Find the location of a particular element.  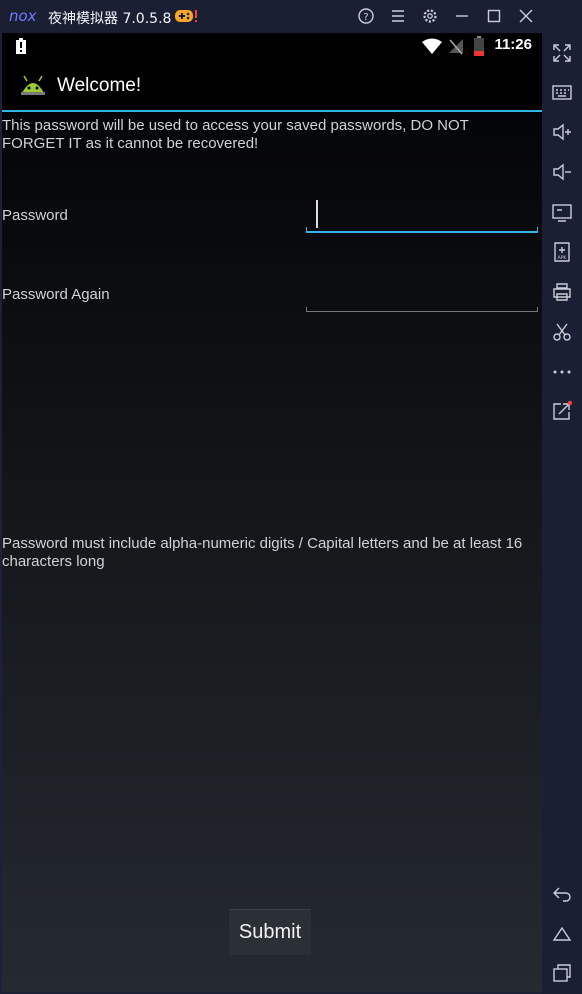

add-apk-icon: APK is located at coordinates (562, 252).